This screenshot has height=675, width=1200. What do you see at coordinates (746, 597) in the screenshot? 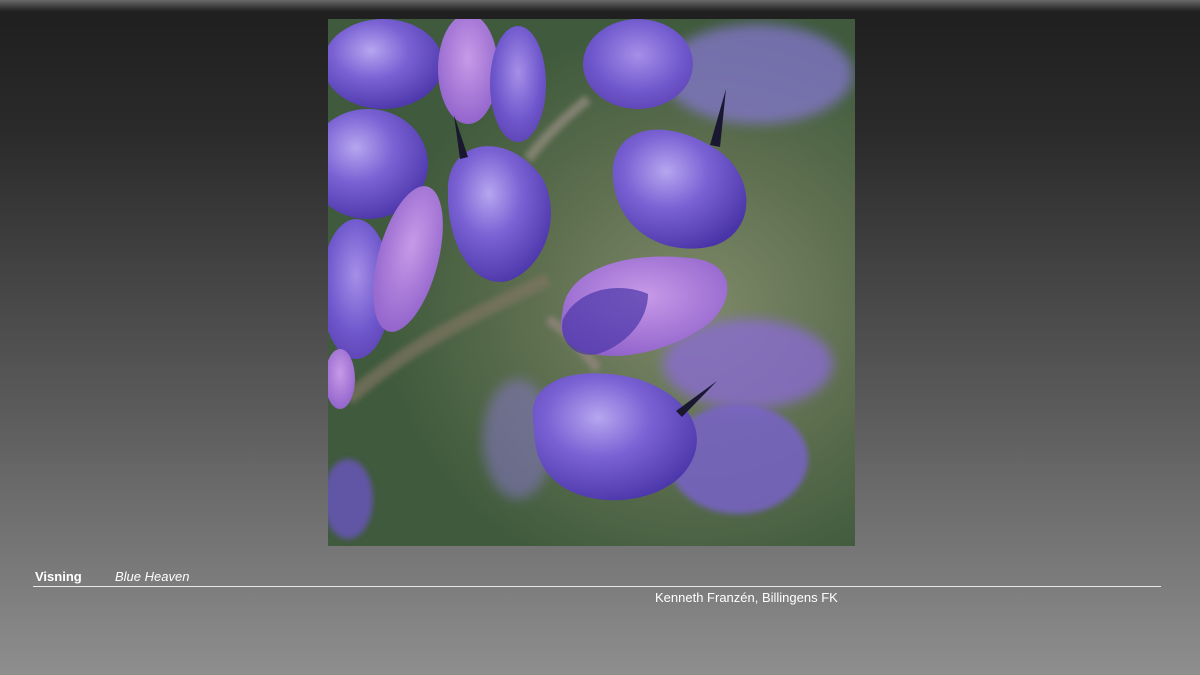
I see `photographer-credit: Kenneth Franzén, Billingens FK` at bounding box center [746, 597].